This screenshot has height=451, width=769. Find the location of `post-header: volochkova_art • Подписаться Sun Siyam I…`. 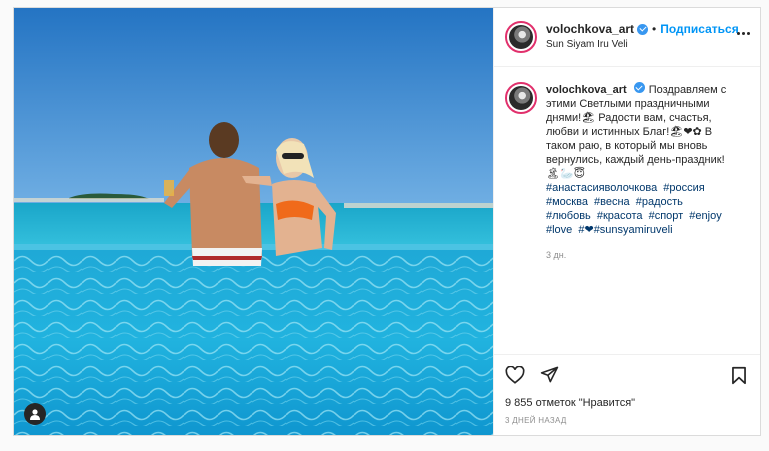

post-header: volochkova_art • Подписаться Sun Siyam I… is located at coordinates (627, 37).